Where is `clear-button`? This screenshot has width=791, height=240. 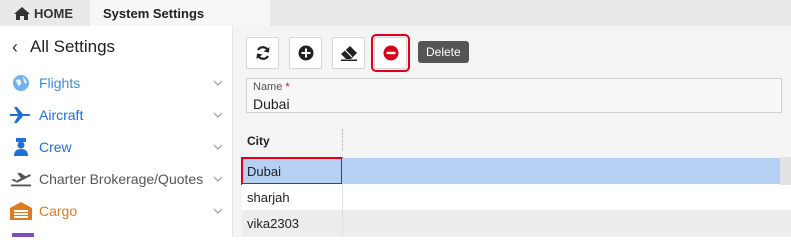
clear-button is located at coordinates (348, 53).